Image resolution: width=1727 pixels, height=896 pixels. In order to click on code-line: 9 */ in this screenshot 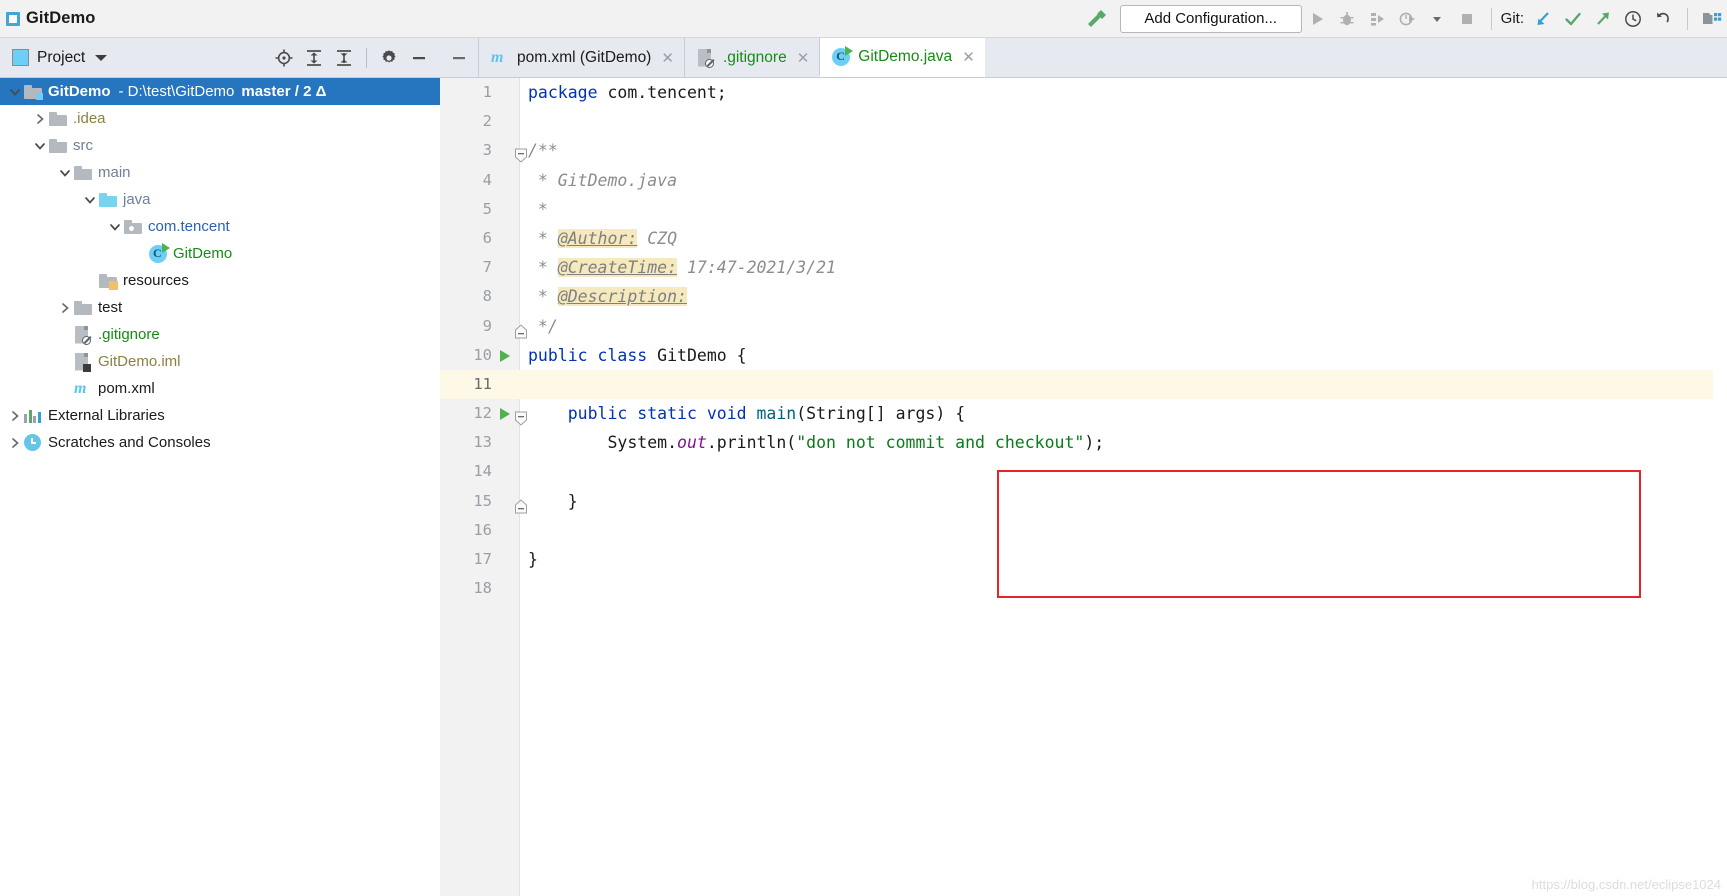, I will do `click(1083, 326)`.